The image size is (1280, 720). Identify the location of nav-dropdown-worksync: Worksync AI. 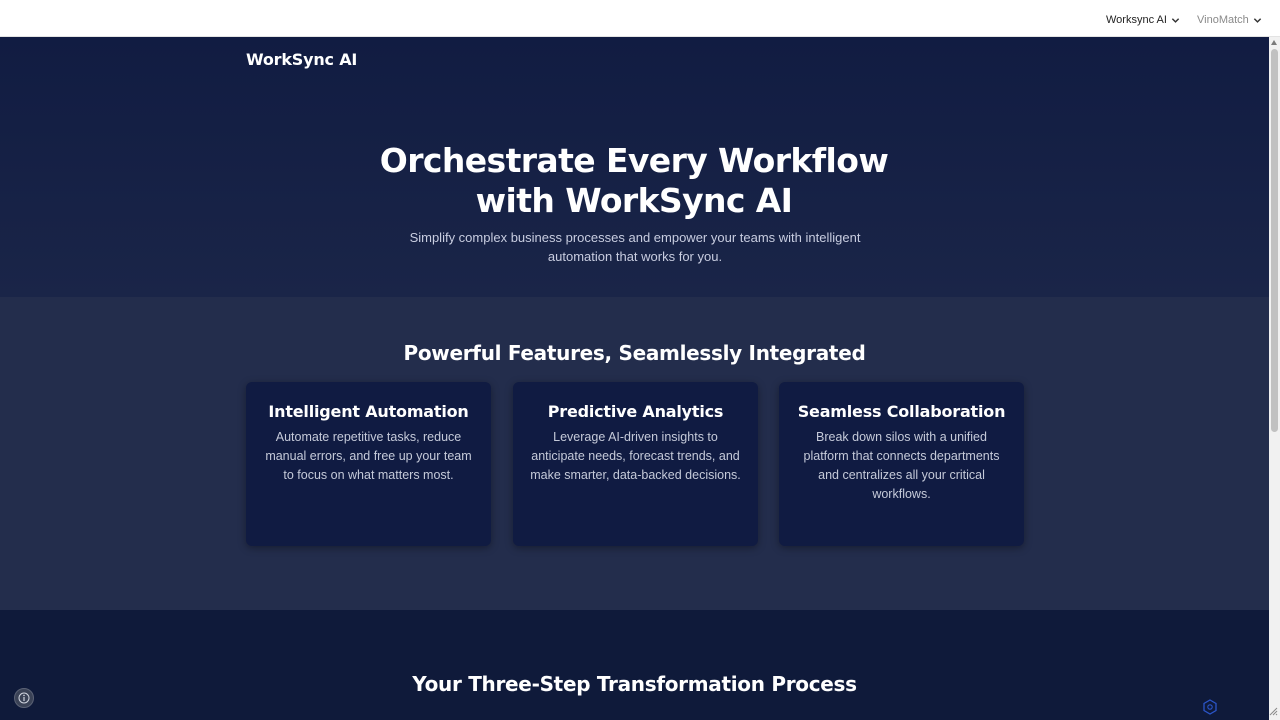
(1143, 20).